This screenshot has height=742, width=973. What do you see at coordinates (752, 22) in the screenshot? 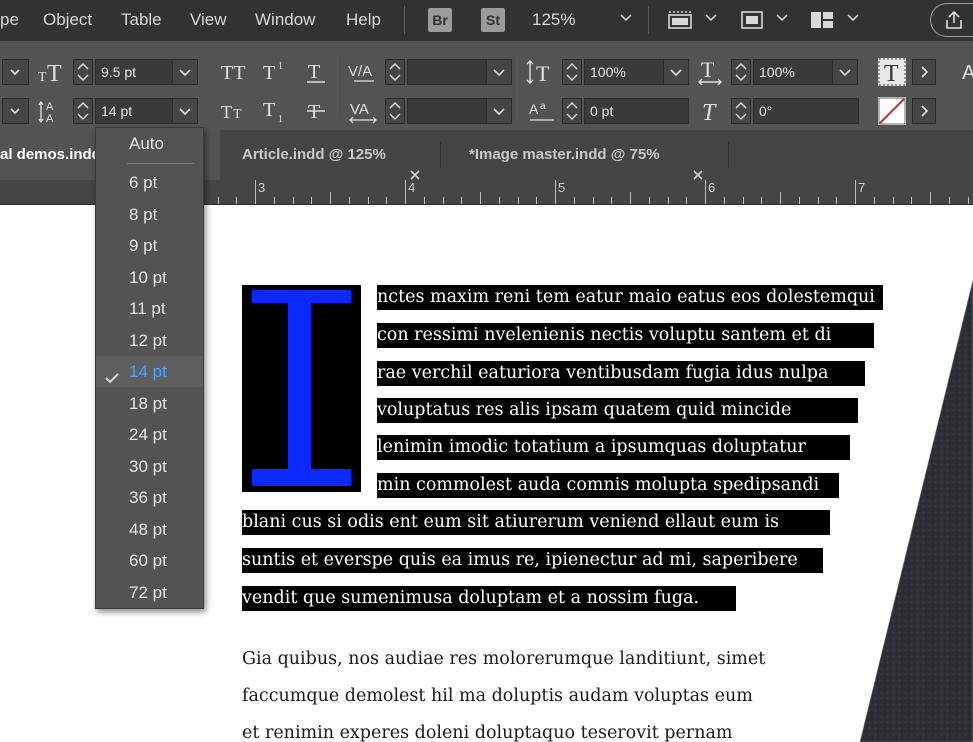
I see `fit-page-icon` at bounding box center [752, 22].